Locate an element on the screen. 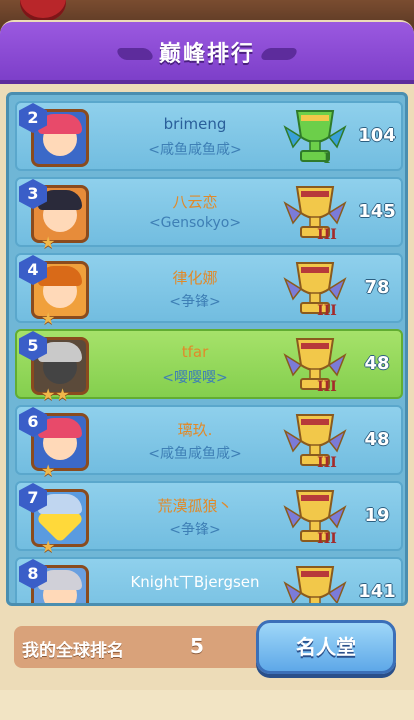 Image resolution: width=414 pixels, height=720 pixels. leaderboard-row: 2 brimeng <咸鱼咸鱼咸> I 104 is located at coordinates (209, 136).